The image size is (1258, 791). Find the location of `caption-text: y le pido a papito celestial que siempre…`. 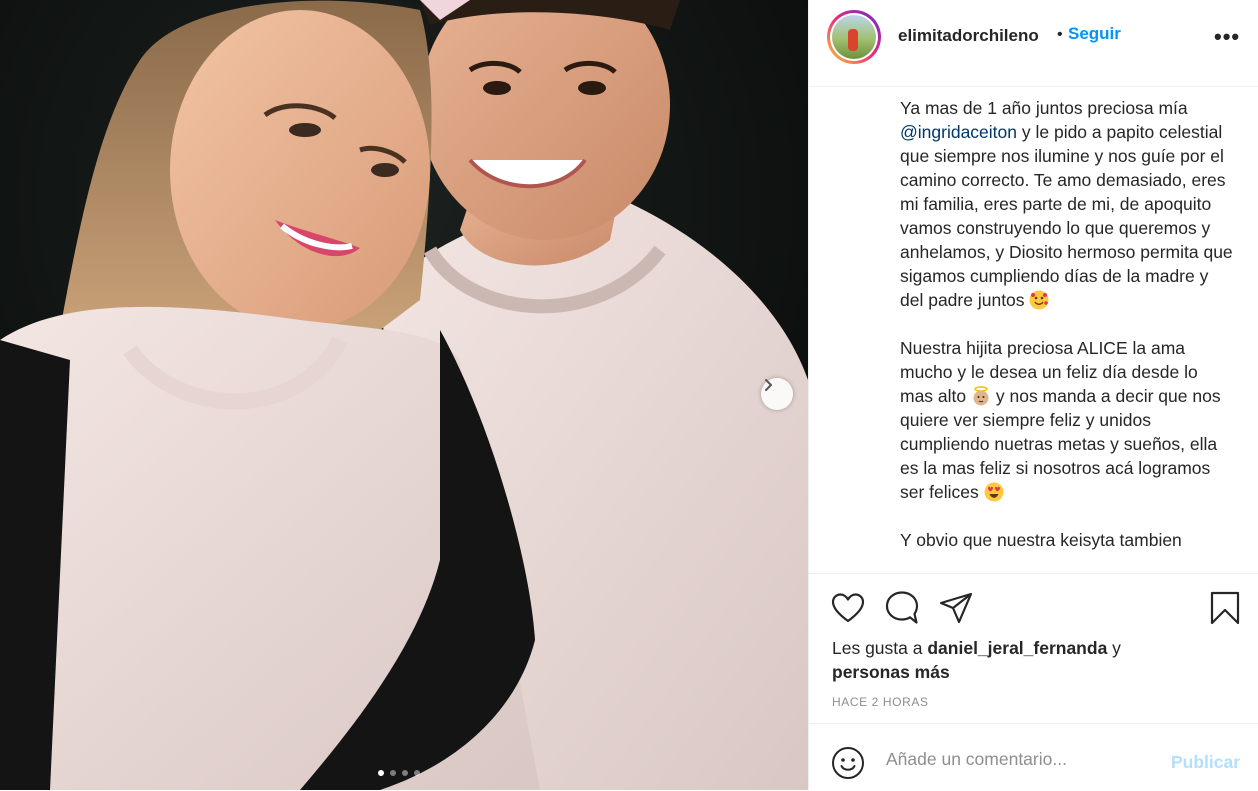

caption-text: y le pido a papito celestial que siempre… is located at coordinates (1066, 216).